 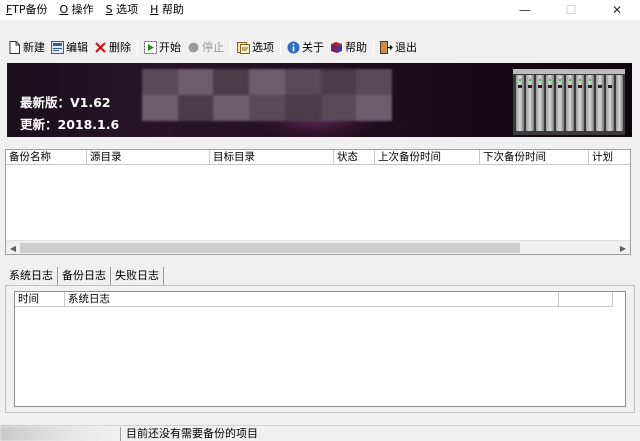 What do you see at coordinates (170, 47) in the screenshot?
I see `start-label: 开始` at bounding box center [170, 47].